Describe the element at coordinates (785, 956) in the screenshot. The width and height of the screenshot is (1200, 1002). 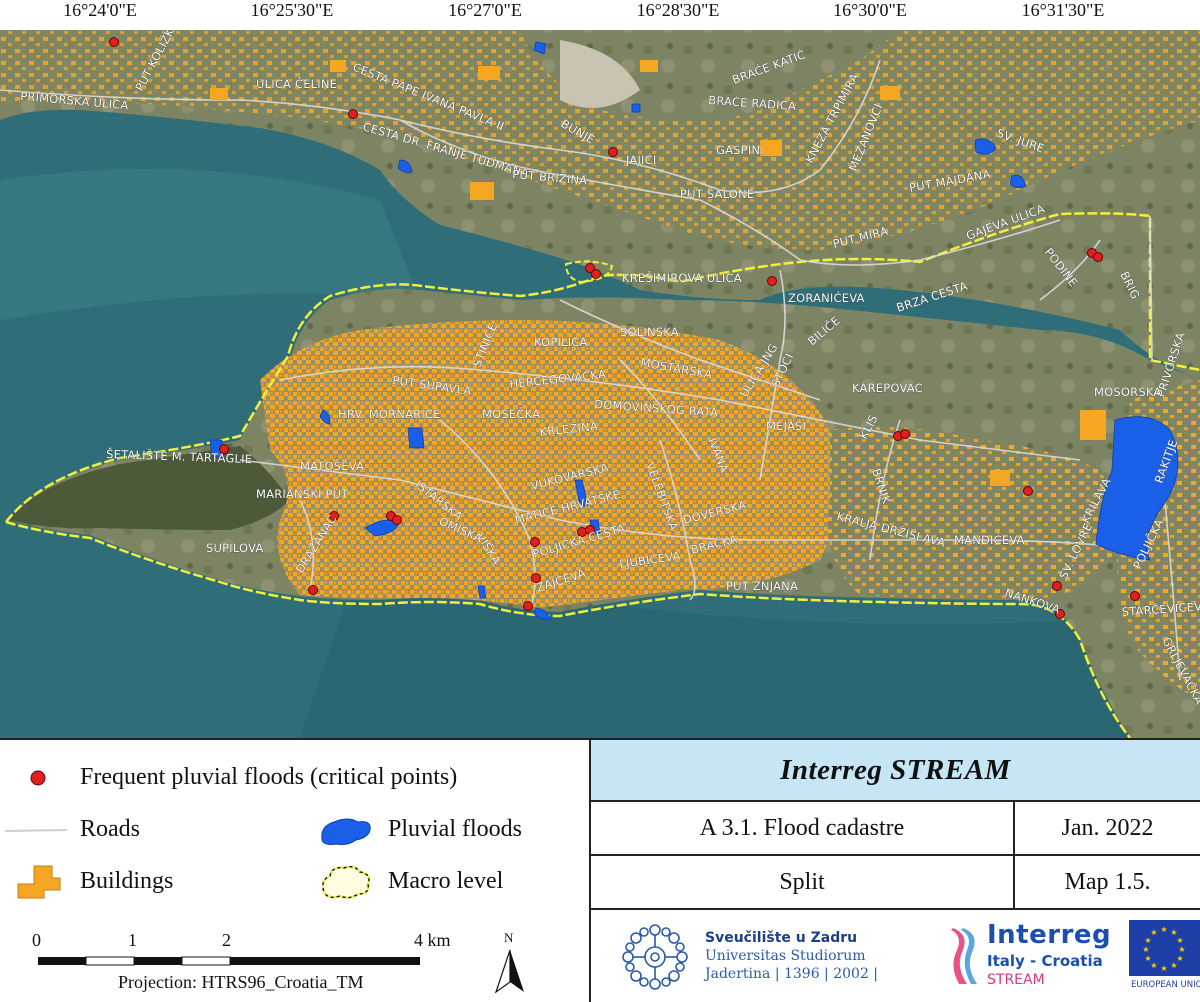
I see `university-latin-name: Universitas Studiorum` at that location.